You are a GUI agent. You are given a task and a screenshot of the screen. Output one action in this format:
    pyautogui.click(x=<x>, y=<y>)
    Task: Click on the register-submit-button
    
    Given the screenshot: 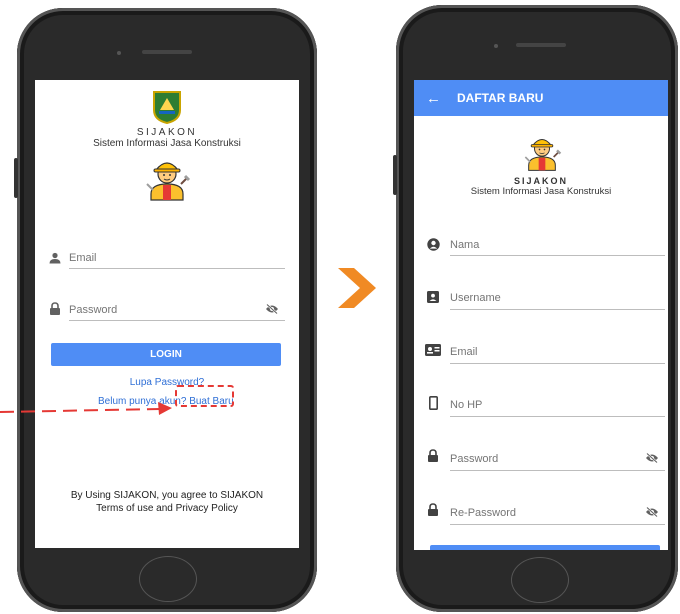 What is the action you would take?
    pyautogui.click(x=545, y=547)
    